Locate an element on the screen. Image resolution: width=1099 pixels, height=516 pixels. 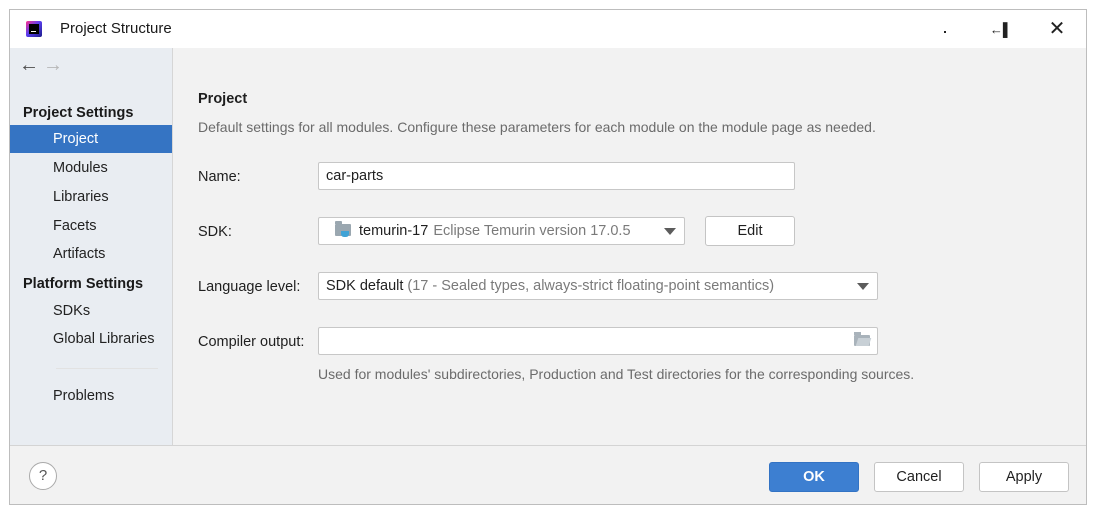
help-button: ? is located at coordinates (43, 476).